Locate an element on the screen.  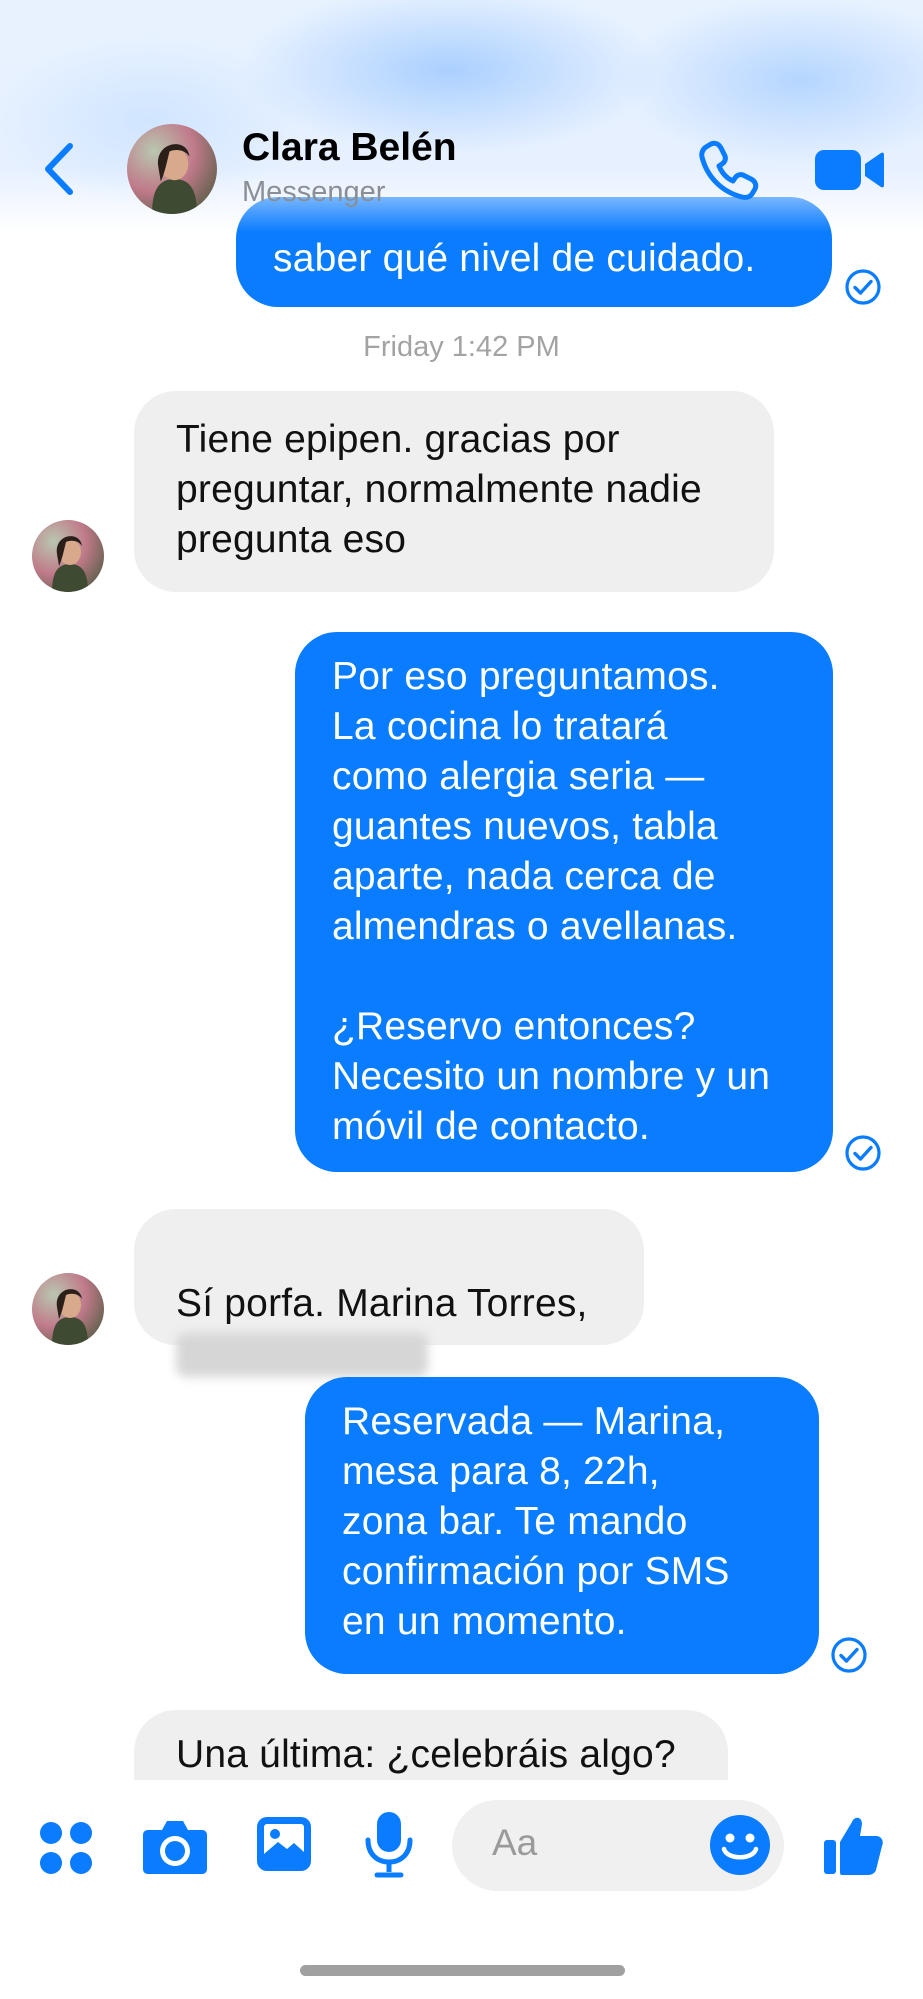
redacted-phone-number is located at coordinates (302, 1355).